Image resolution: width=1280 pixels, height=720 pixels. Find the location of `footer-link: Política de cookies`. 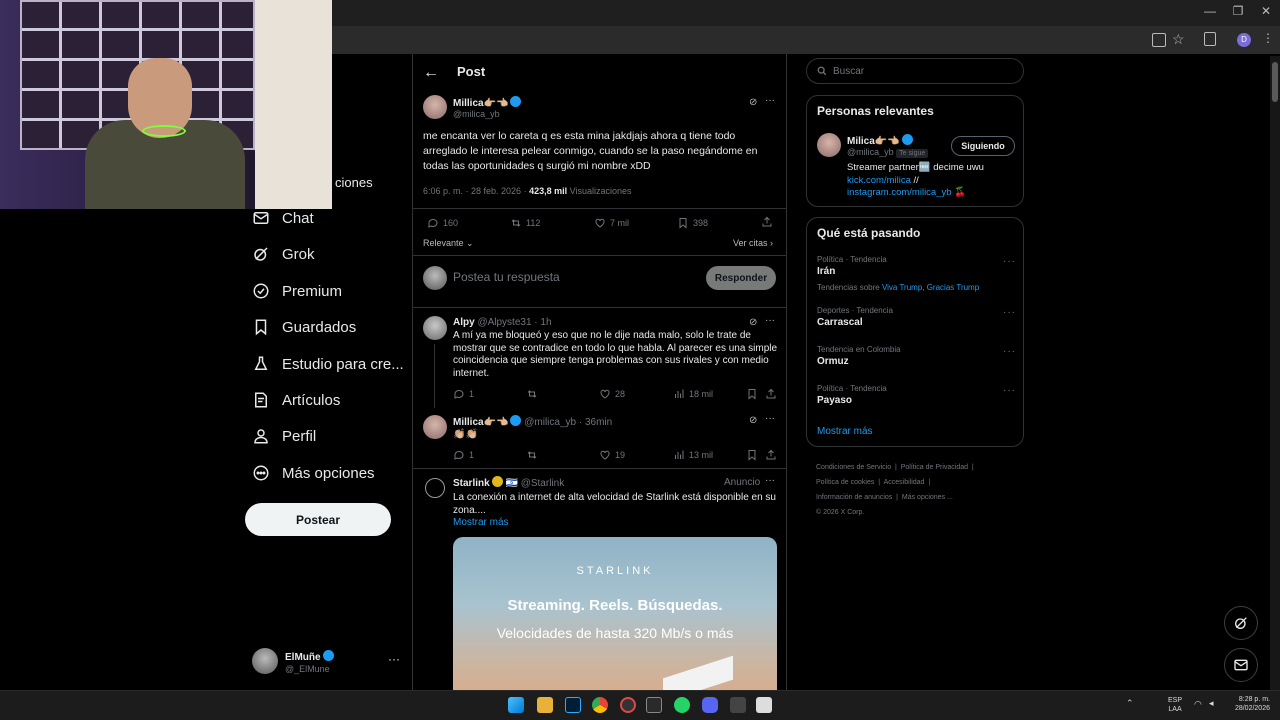

footer-link: Política de cookies is located at coordinates (845, 482).